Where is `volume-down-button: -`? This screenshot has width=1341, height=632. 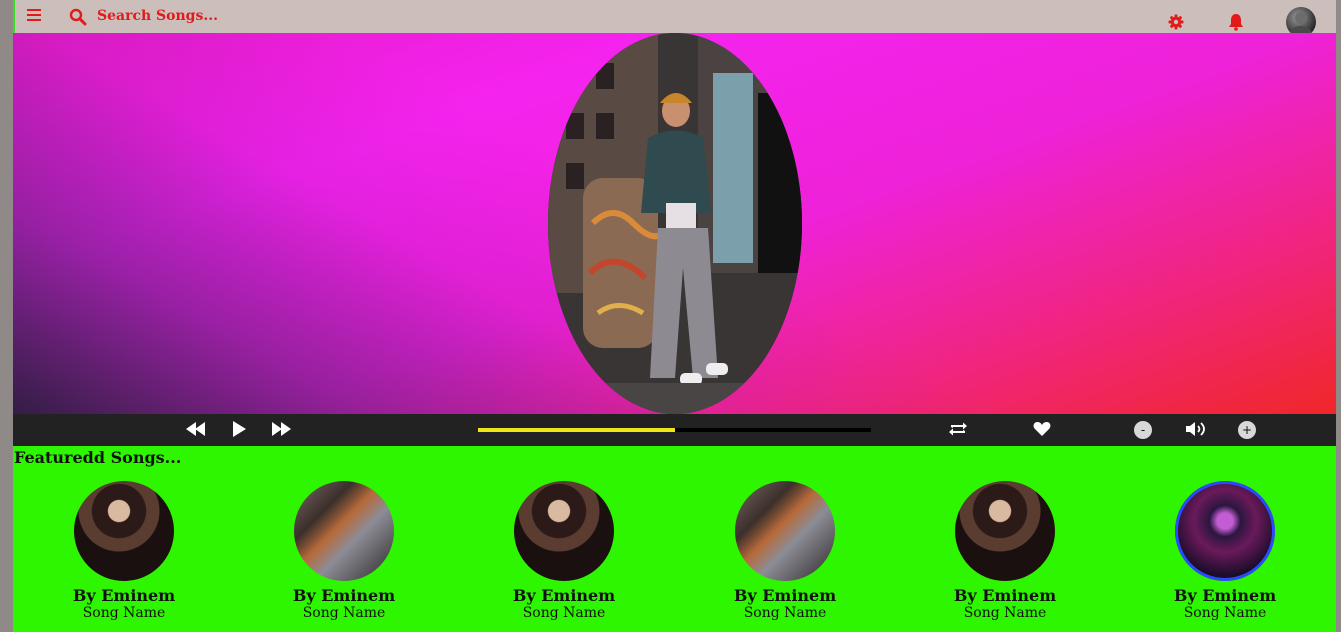 volume-down-button: - is located at coordinates (1143, 430).